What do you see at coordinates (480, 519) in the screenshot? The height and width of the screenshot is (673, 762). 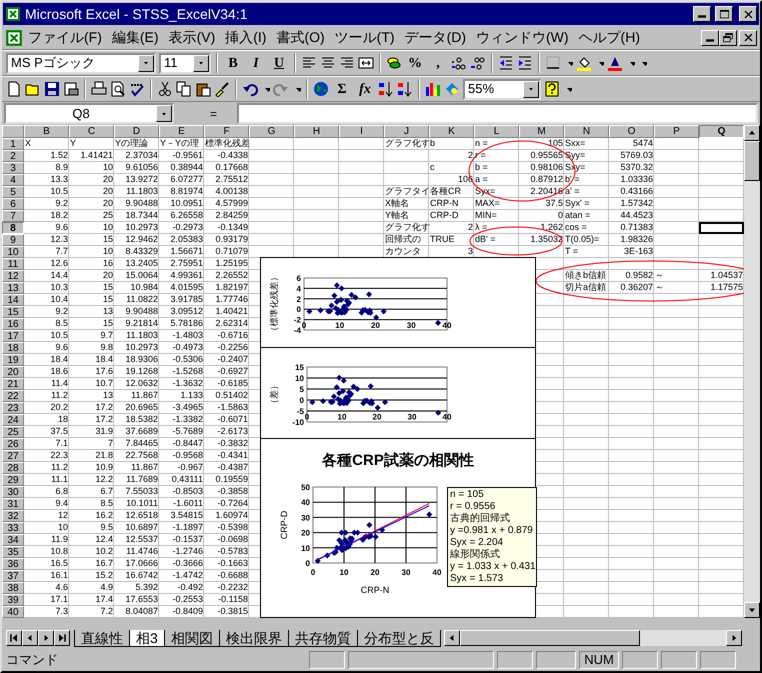 I see `legend-text: 古典的回帰式` at bounding box center [480, 519].